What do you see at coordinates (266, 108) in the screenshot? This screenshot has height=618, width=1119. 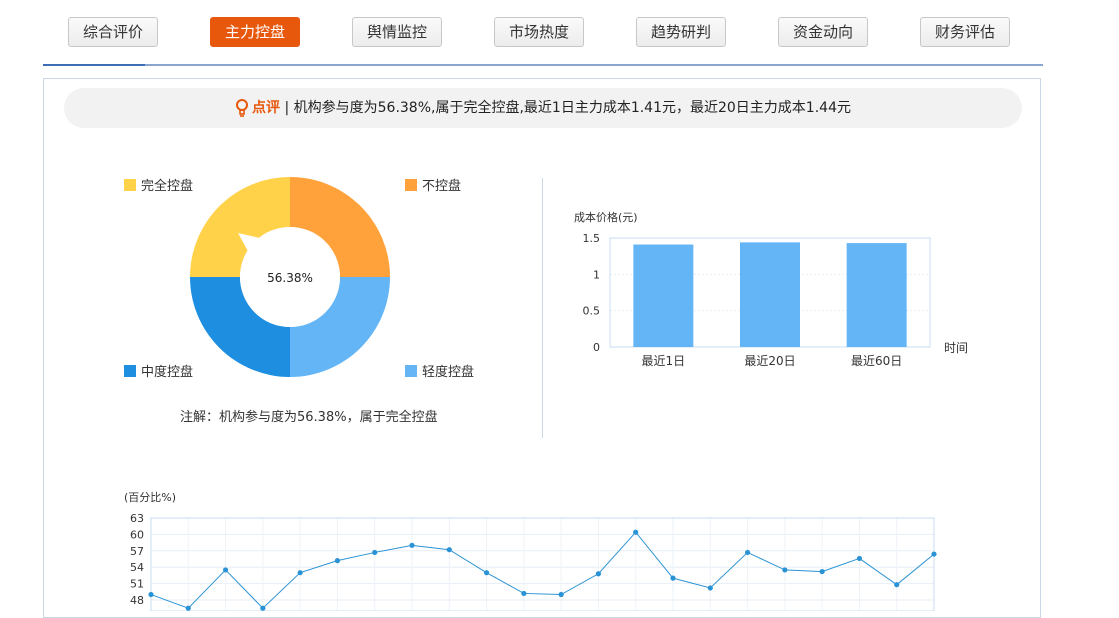 I see `remark-tag: 点评` at bounding box center [266, 108].